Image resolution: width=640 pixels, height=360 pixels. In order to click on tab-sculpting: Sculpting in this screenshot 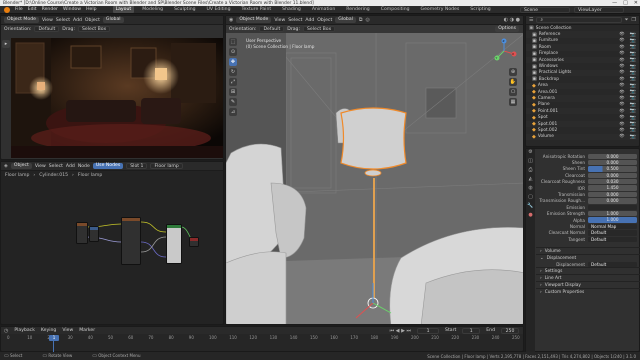, I will do `click(184, 9)`.